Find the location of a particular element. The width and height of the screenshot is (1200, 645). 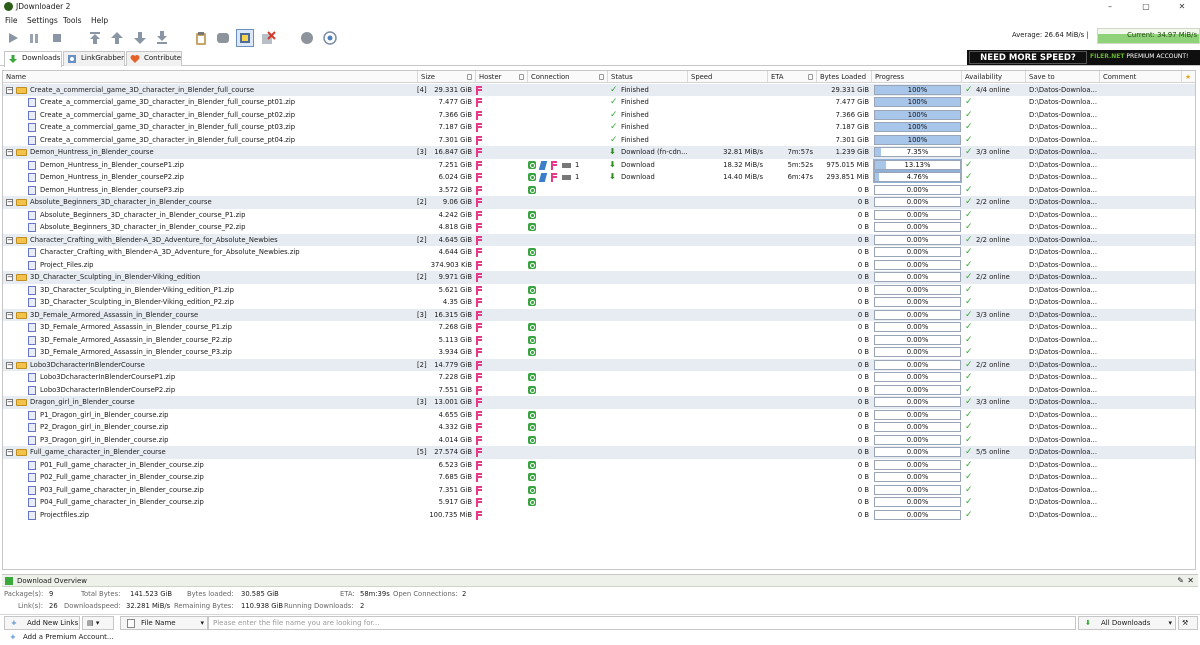

recycle-icon is located at coordinates (532, 227).